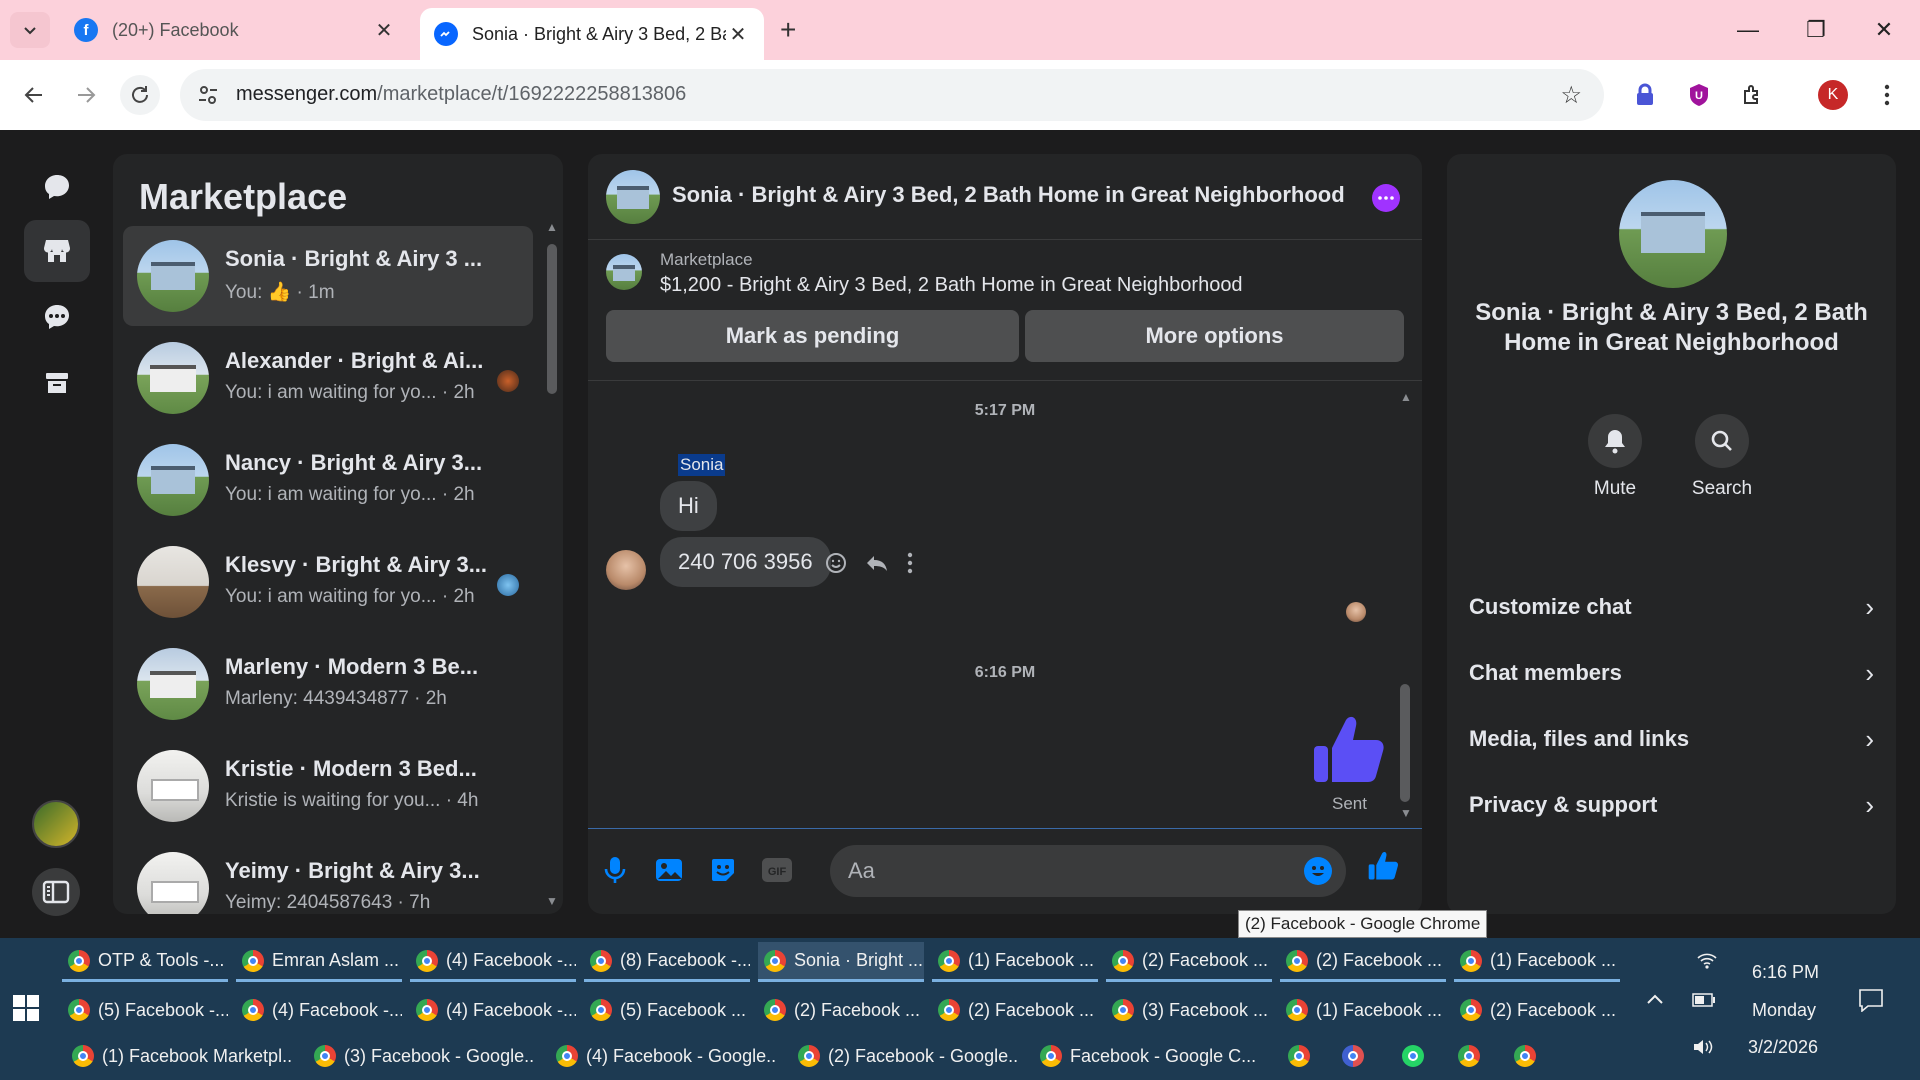 The width and height of the screenshot is (1920, 1080). I want to click on message-bubble: 240 706 3956, so click(745, 562).